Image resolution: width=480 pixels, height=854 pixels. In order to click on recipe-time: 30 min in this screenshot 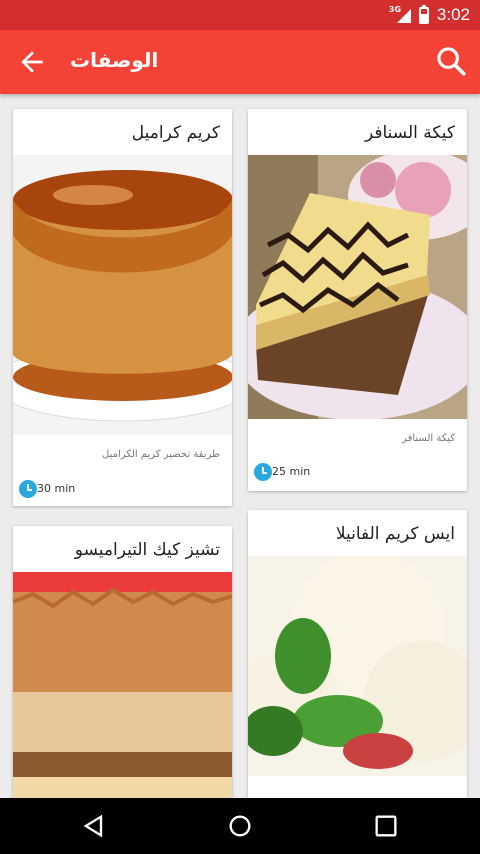, I will do `click(56, 488)`.